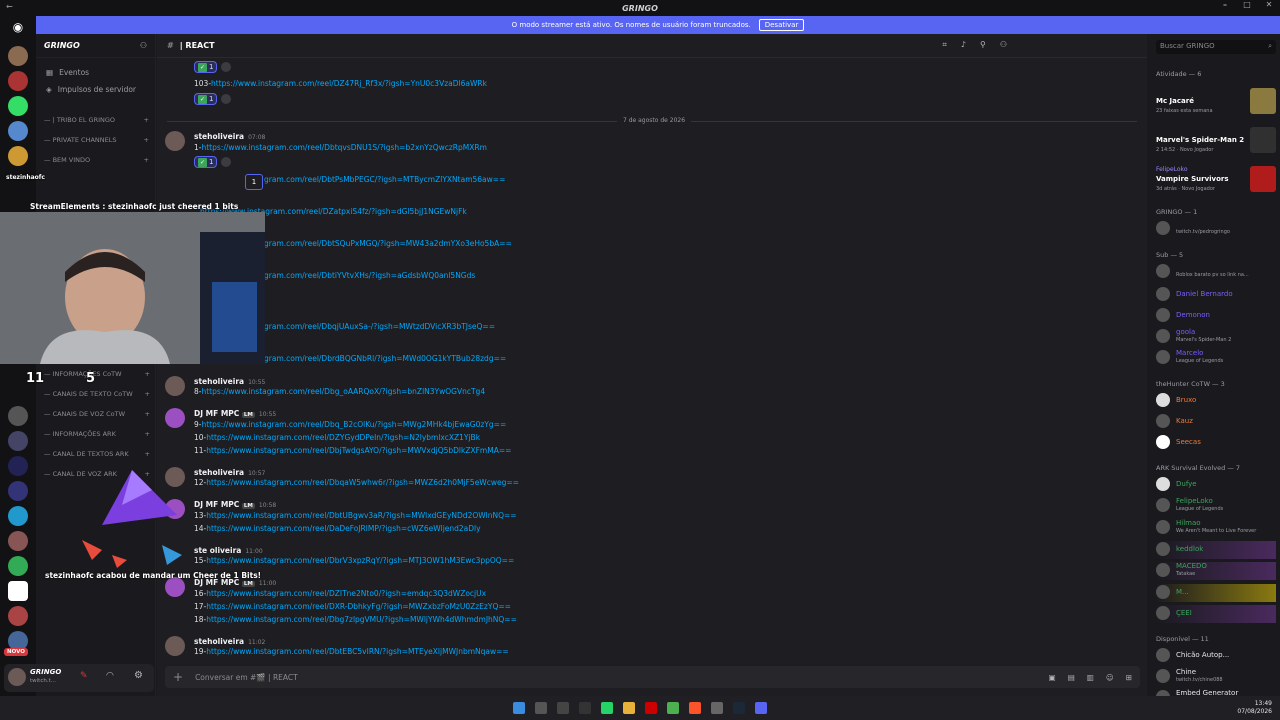  Describe the element at coordinates (983, 45) in the screenshot. I see `pin-icon: ⚲` at that location.